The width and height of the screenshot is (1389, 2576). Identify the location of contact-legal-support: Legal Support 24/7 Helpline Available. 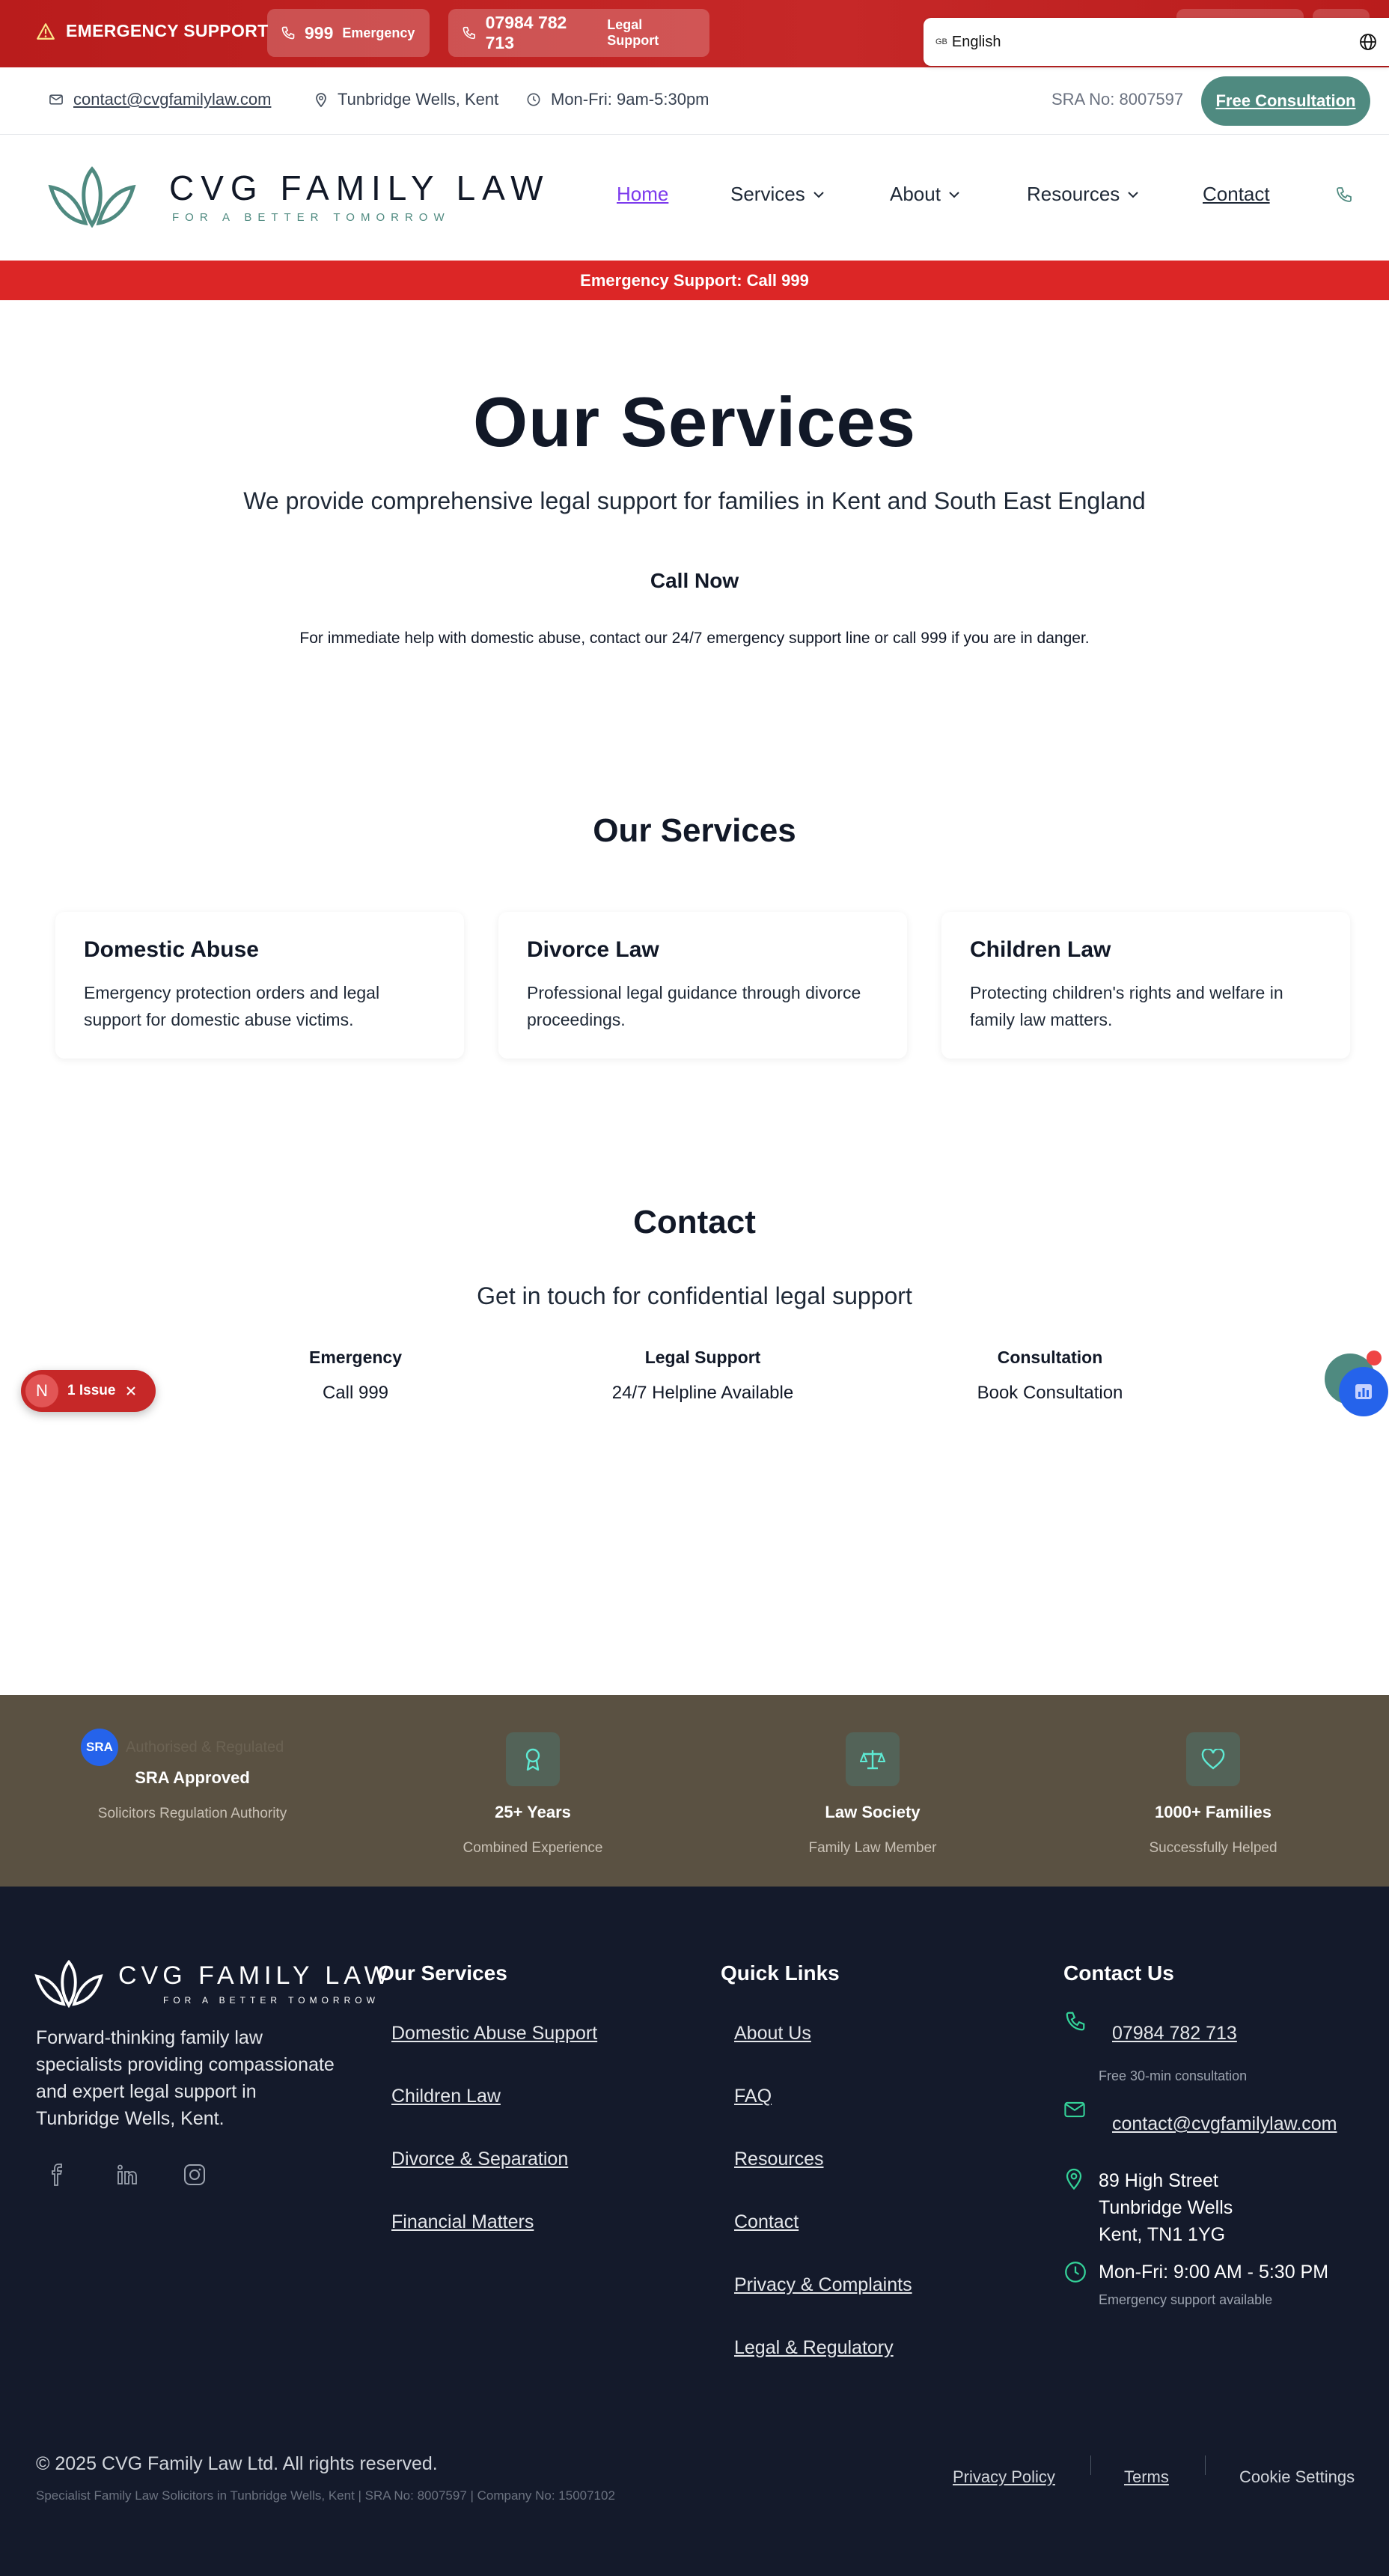
(702, 1375).